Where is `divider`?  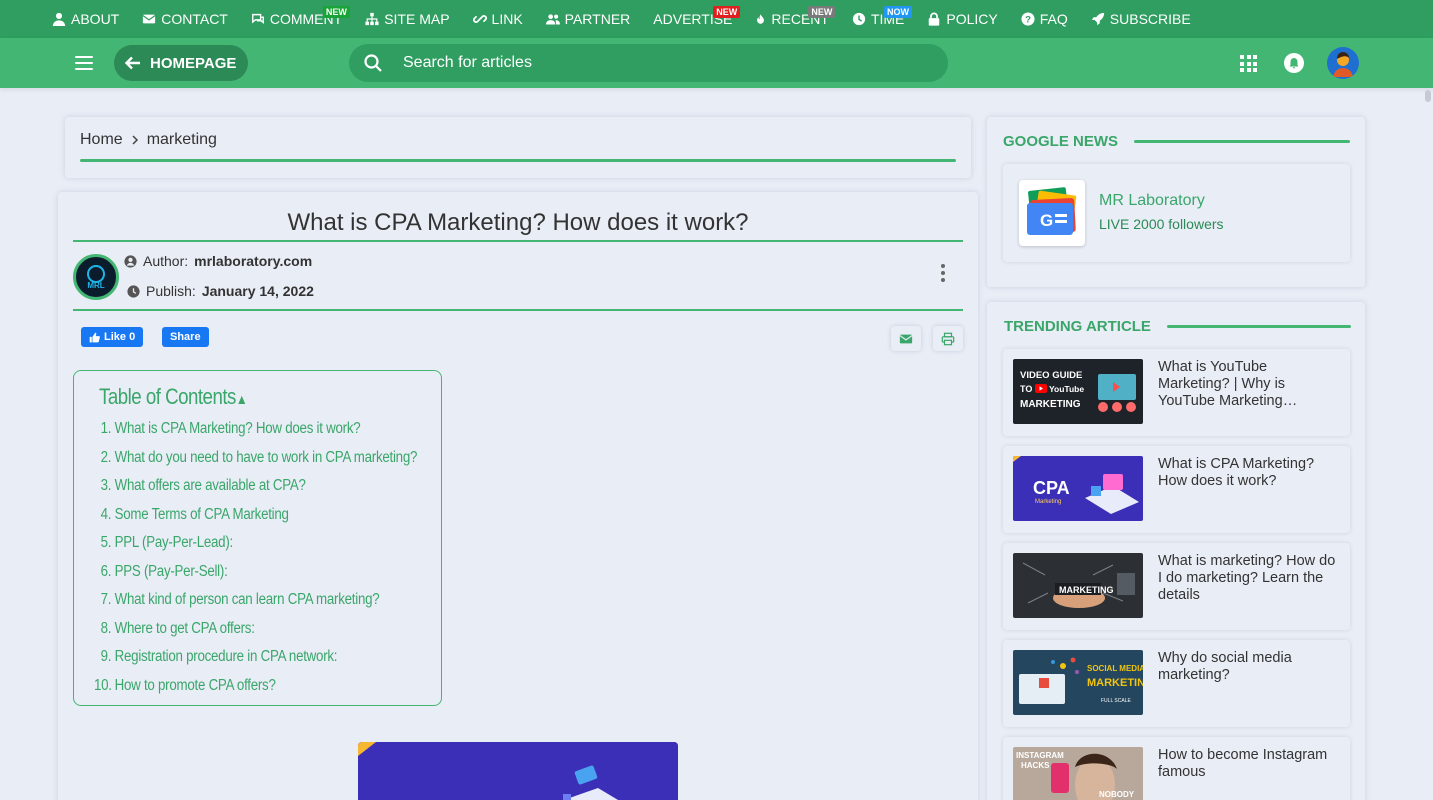
divider is located at coordinates (518, 310).